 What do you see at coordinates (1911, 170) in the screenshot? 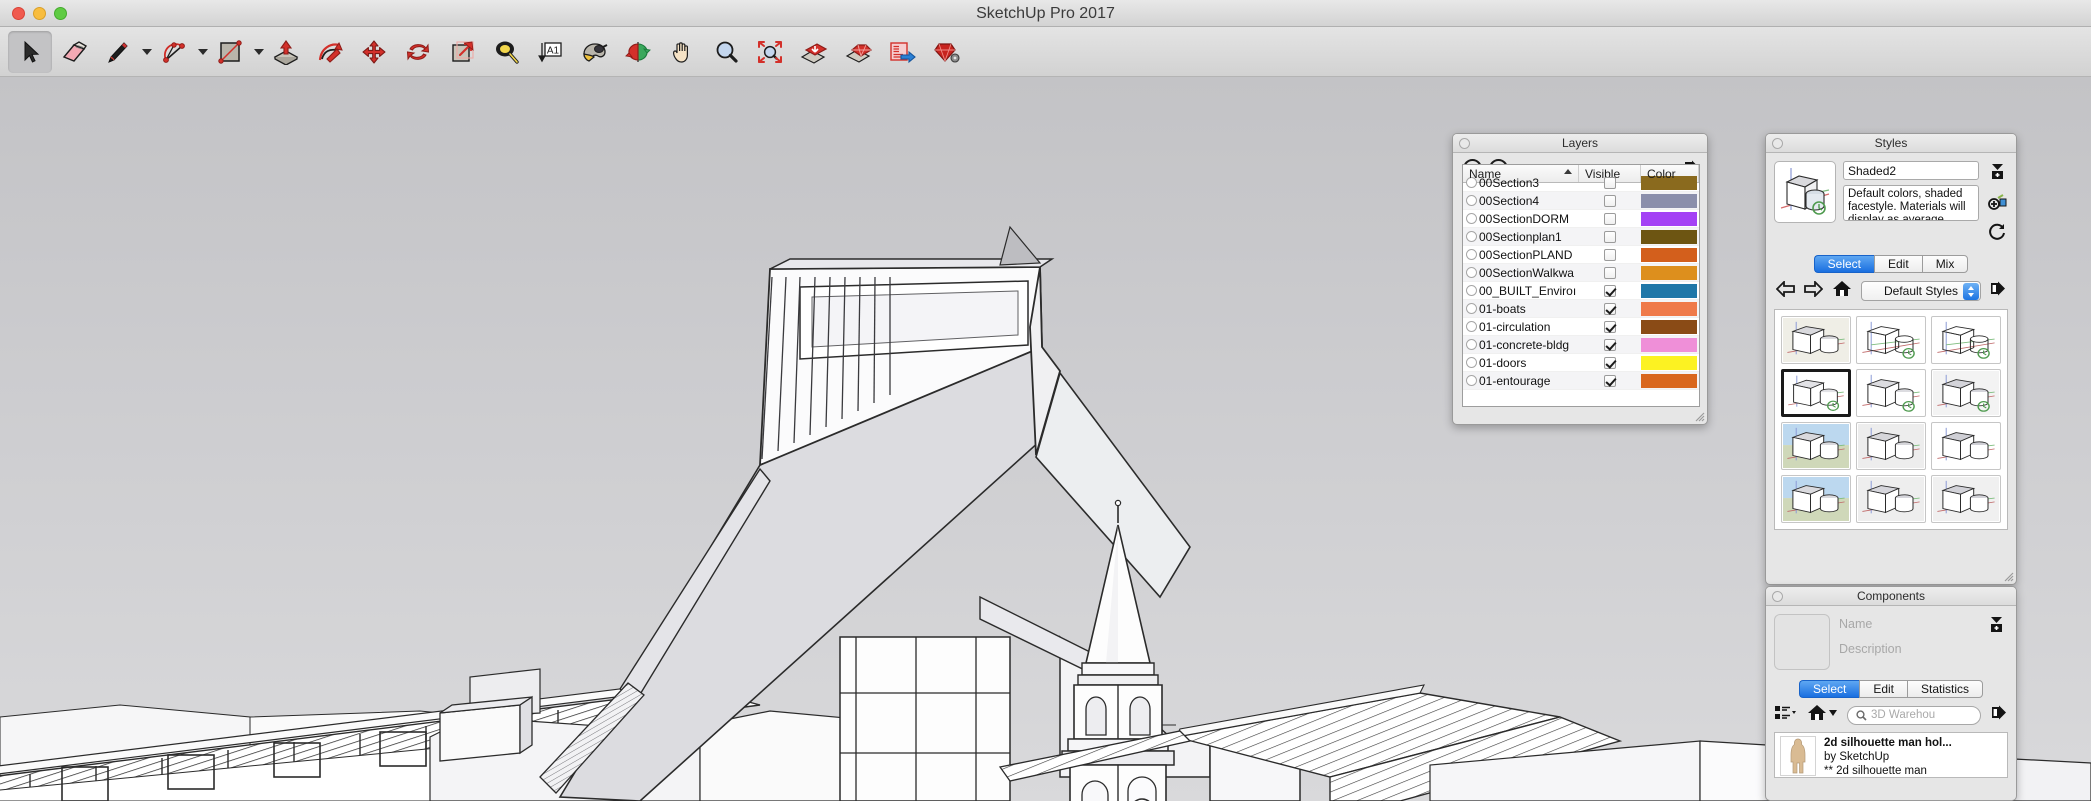
I see `style-name-field: Shaded2` at bounding box center [1911, 170].